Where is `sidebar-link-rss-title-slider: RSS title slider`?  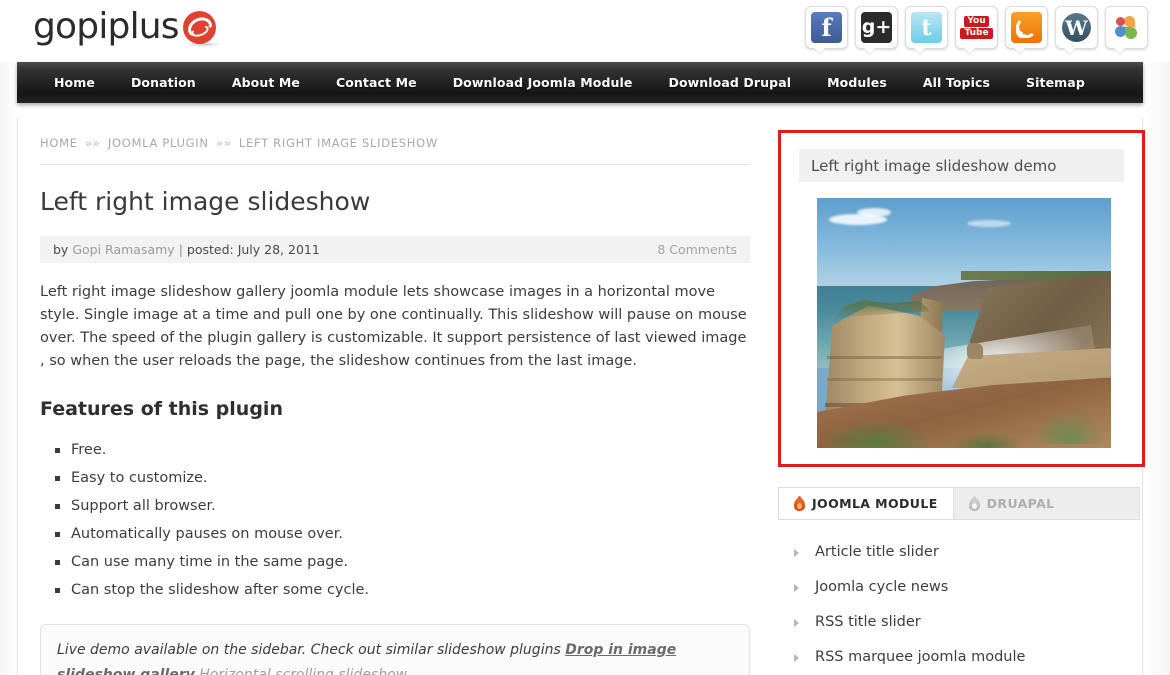 sidebar-link-rss-title-slider: RSS title slider is located at coordinates (868, 622).